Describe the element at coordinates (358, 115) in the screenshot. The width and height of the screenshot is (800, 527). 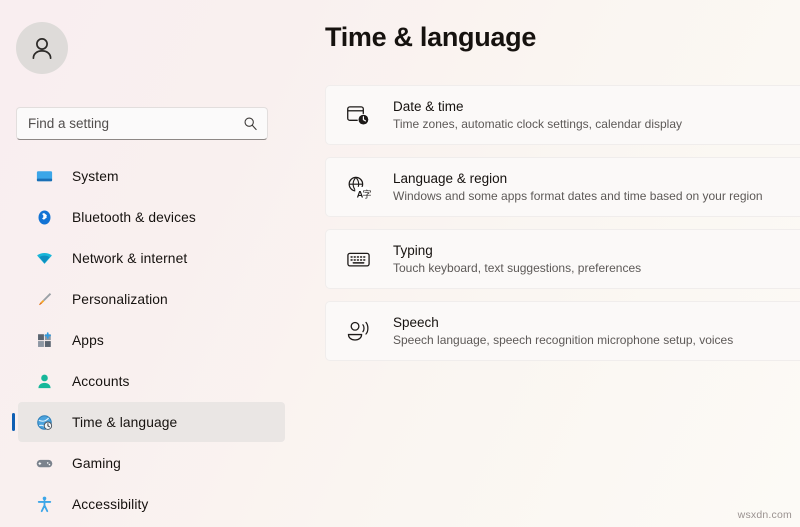
I see `calendar-clock-icon` at that location.